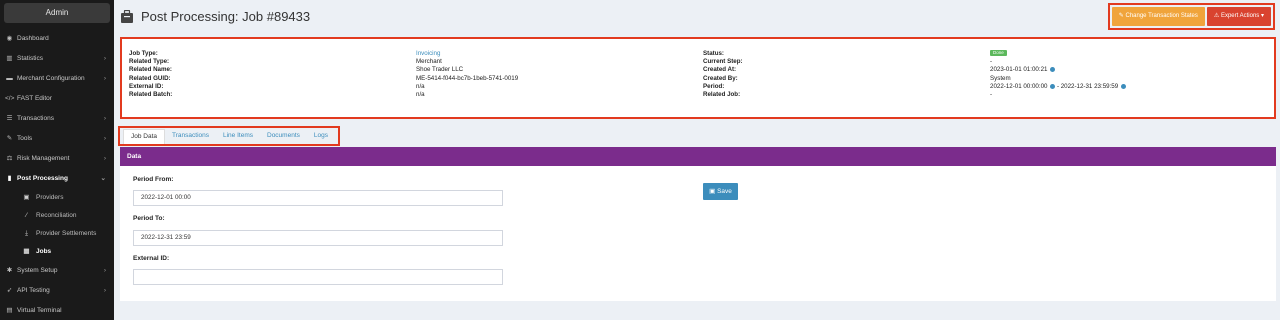 The height and width of the screenshot is (320, 1280). I want to click on sidebar-item-merchant-configuration: ▬ Merchant Configuration ›, so click(57, 79).